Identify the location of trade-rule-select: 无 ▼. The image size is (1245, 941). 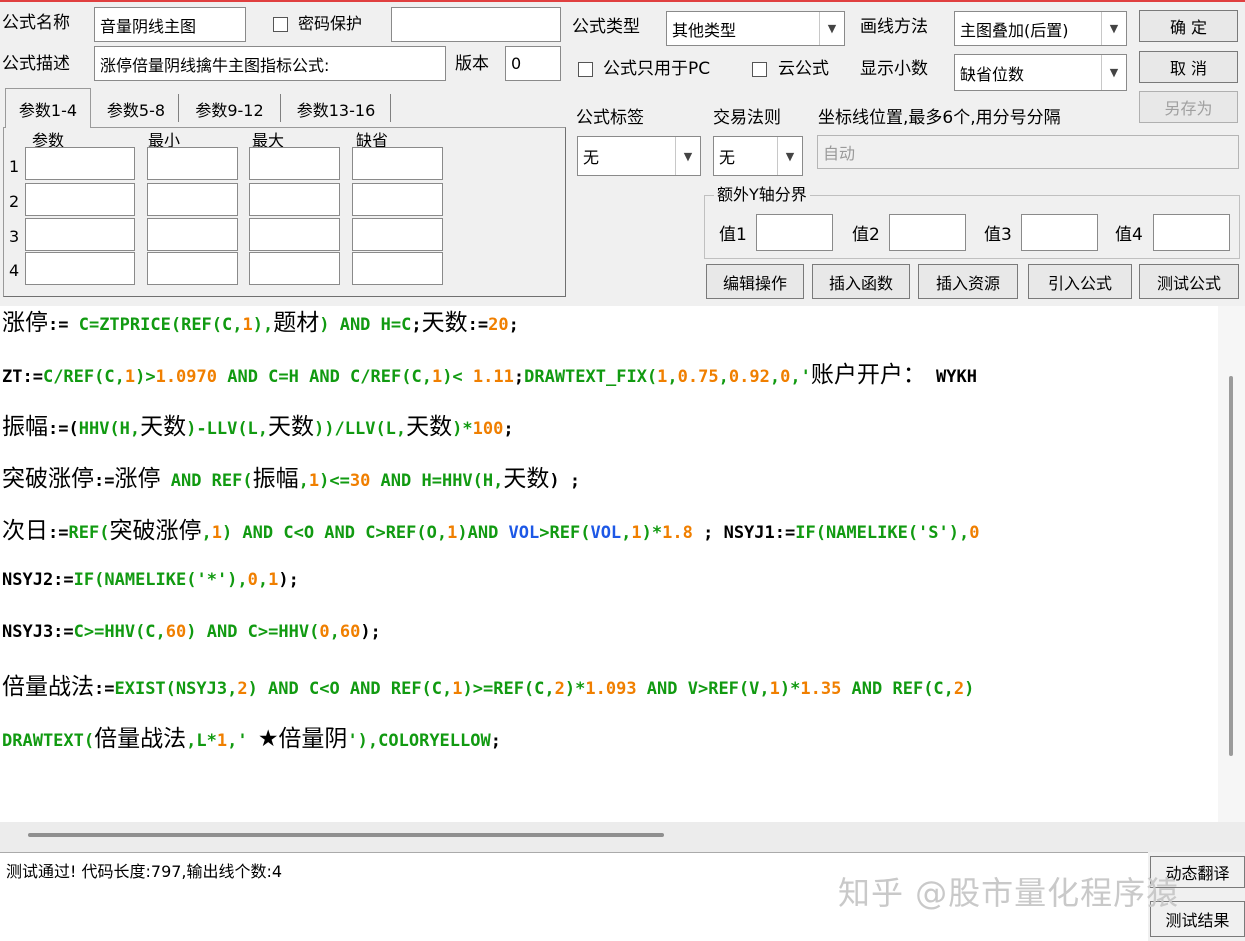
(758, 156).